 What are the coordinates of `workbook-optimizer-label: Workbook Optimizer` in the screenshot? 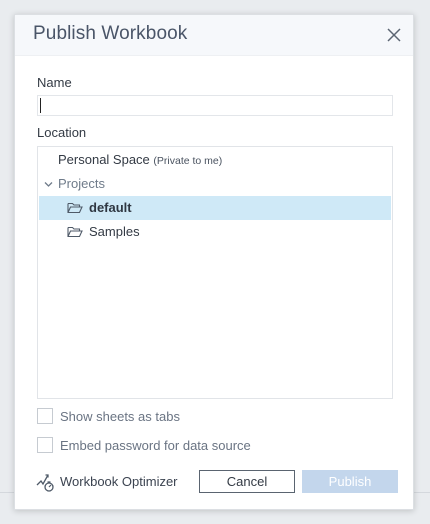 It's located at (119, 481).